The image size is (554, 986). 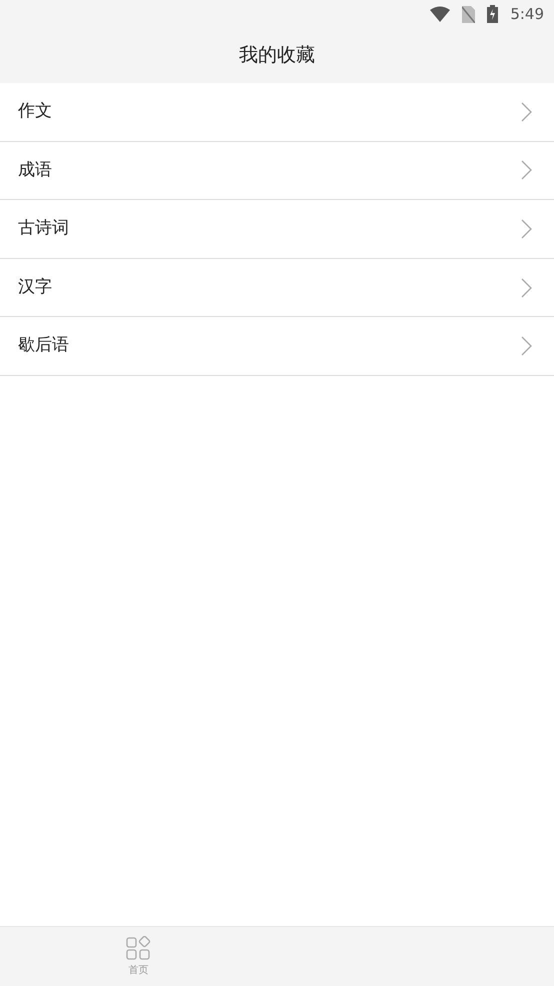 I want to click on page-title: 我的收藏, so click(x=277, y=55).